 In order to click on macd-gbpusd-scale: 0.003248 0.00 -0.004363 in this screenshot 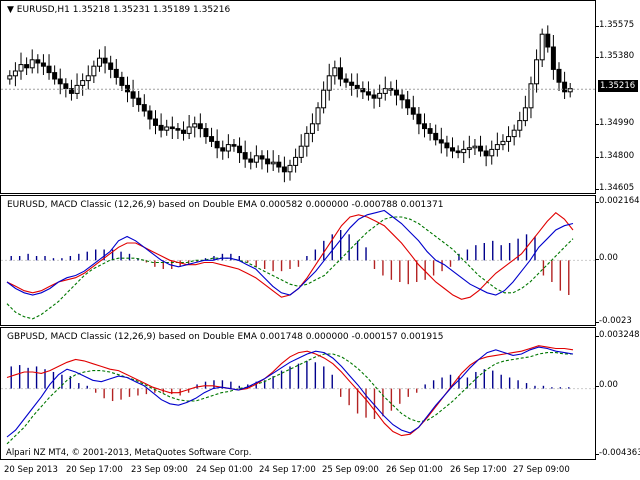, I will do `click(618, 393)`.